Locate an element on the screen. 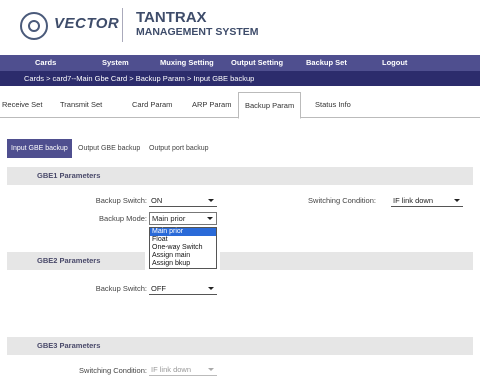 The width and height of the screenshot is (480, 376). menu-logout: Logout is located at coordinates (394, 63).